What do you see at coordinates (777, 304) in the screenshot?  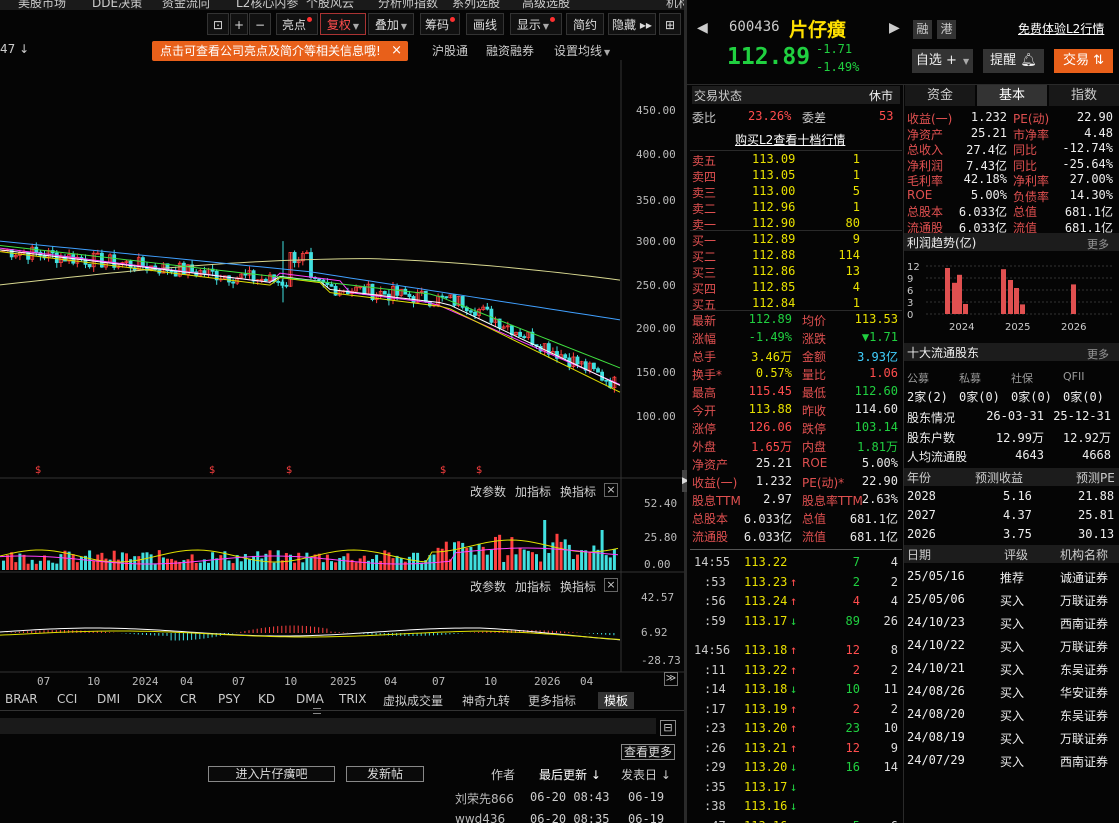 I see `bid-row: 买五 112.84 1` at bounding box center [777, 304].